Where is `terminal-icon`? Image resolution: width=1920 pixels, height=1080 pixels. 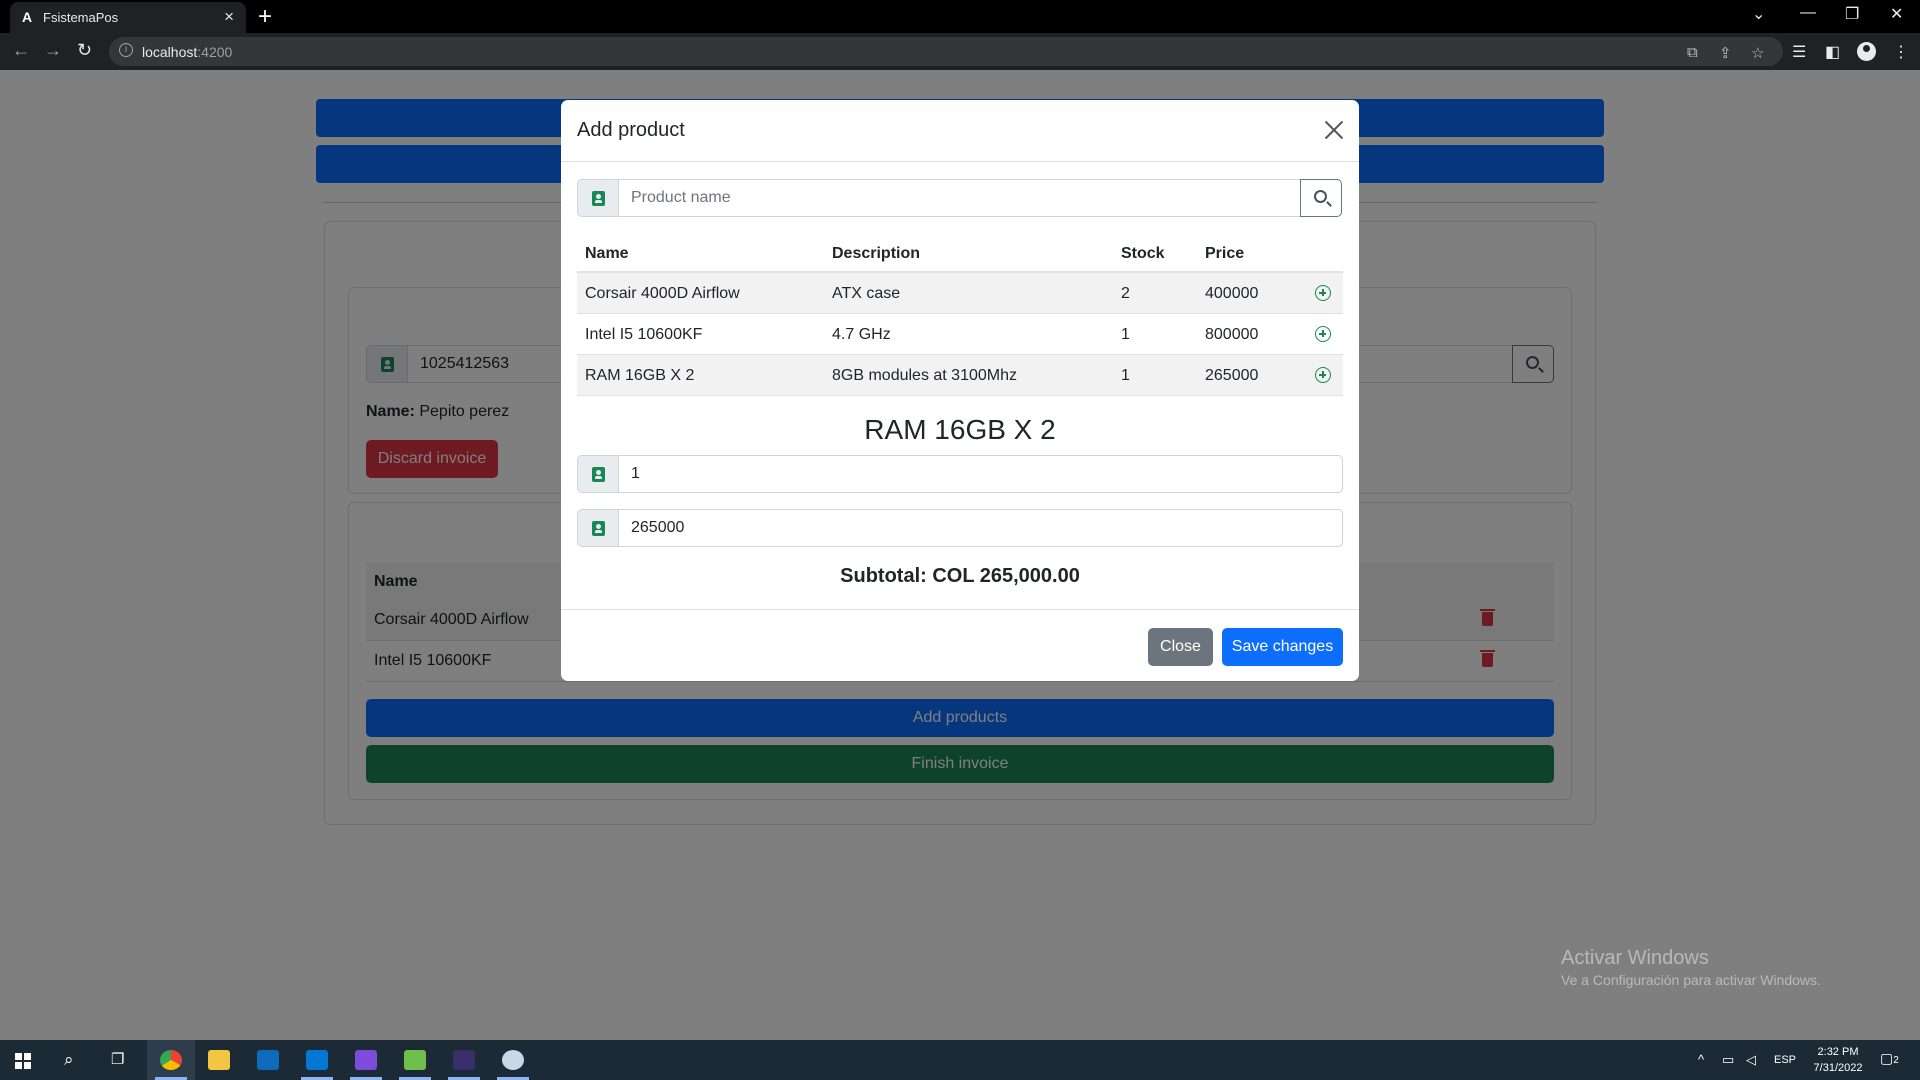 terminal-icon is located at coordinates (464, 1060).